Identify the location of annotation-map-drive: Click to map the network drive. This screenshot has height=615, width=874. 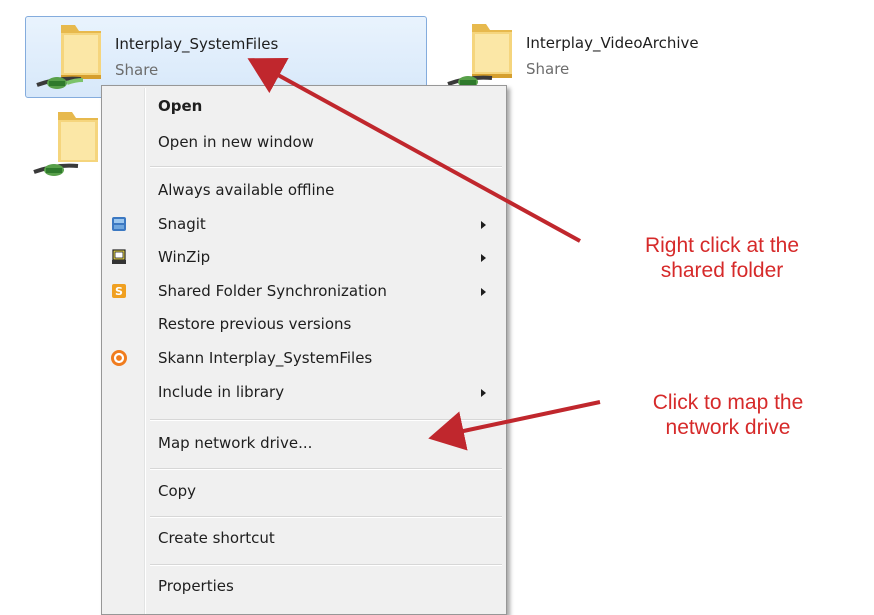
(728, 415).